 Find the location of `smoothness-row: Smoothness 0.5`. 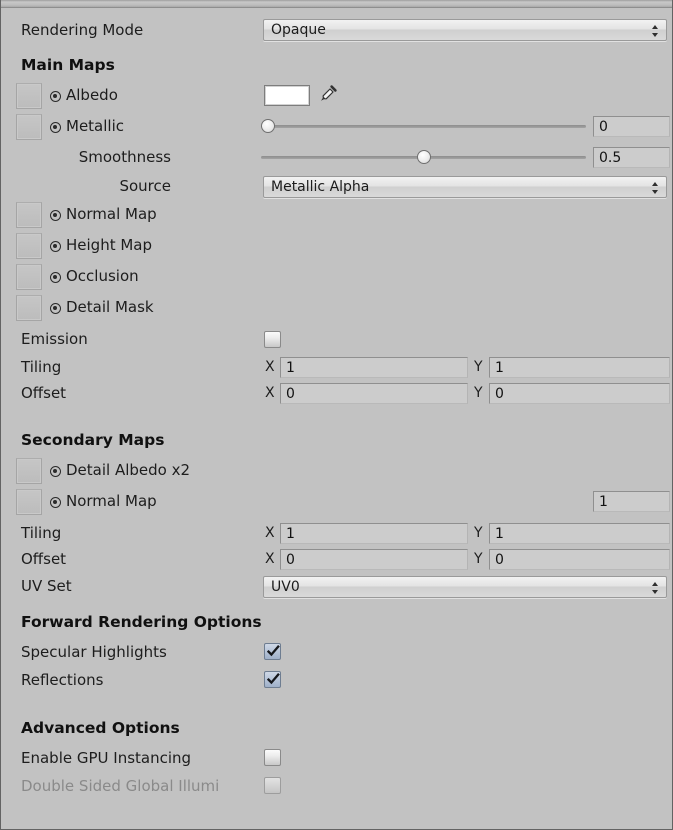

smoothness-row: Smoothness 0.5 is located at coordinates (336, 158).